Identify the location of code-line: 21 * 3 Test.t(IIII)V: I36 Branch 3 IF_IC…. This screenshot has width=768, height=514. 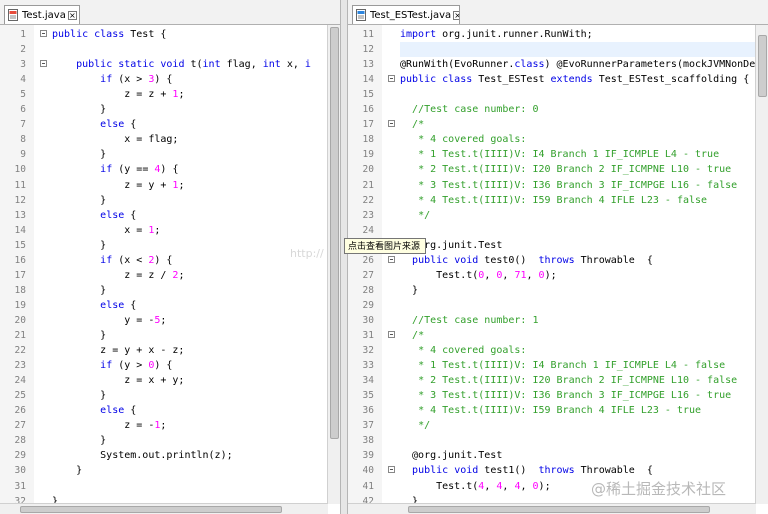
(552, 185).